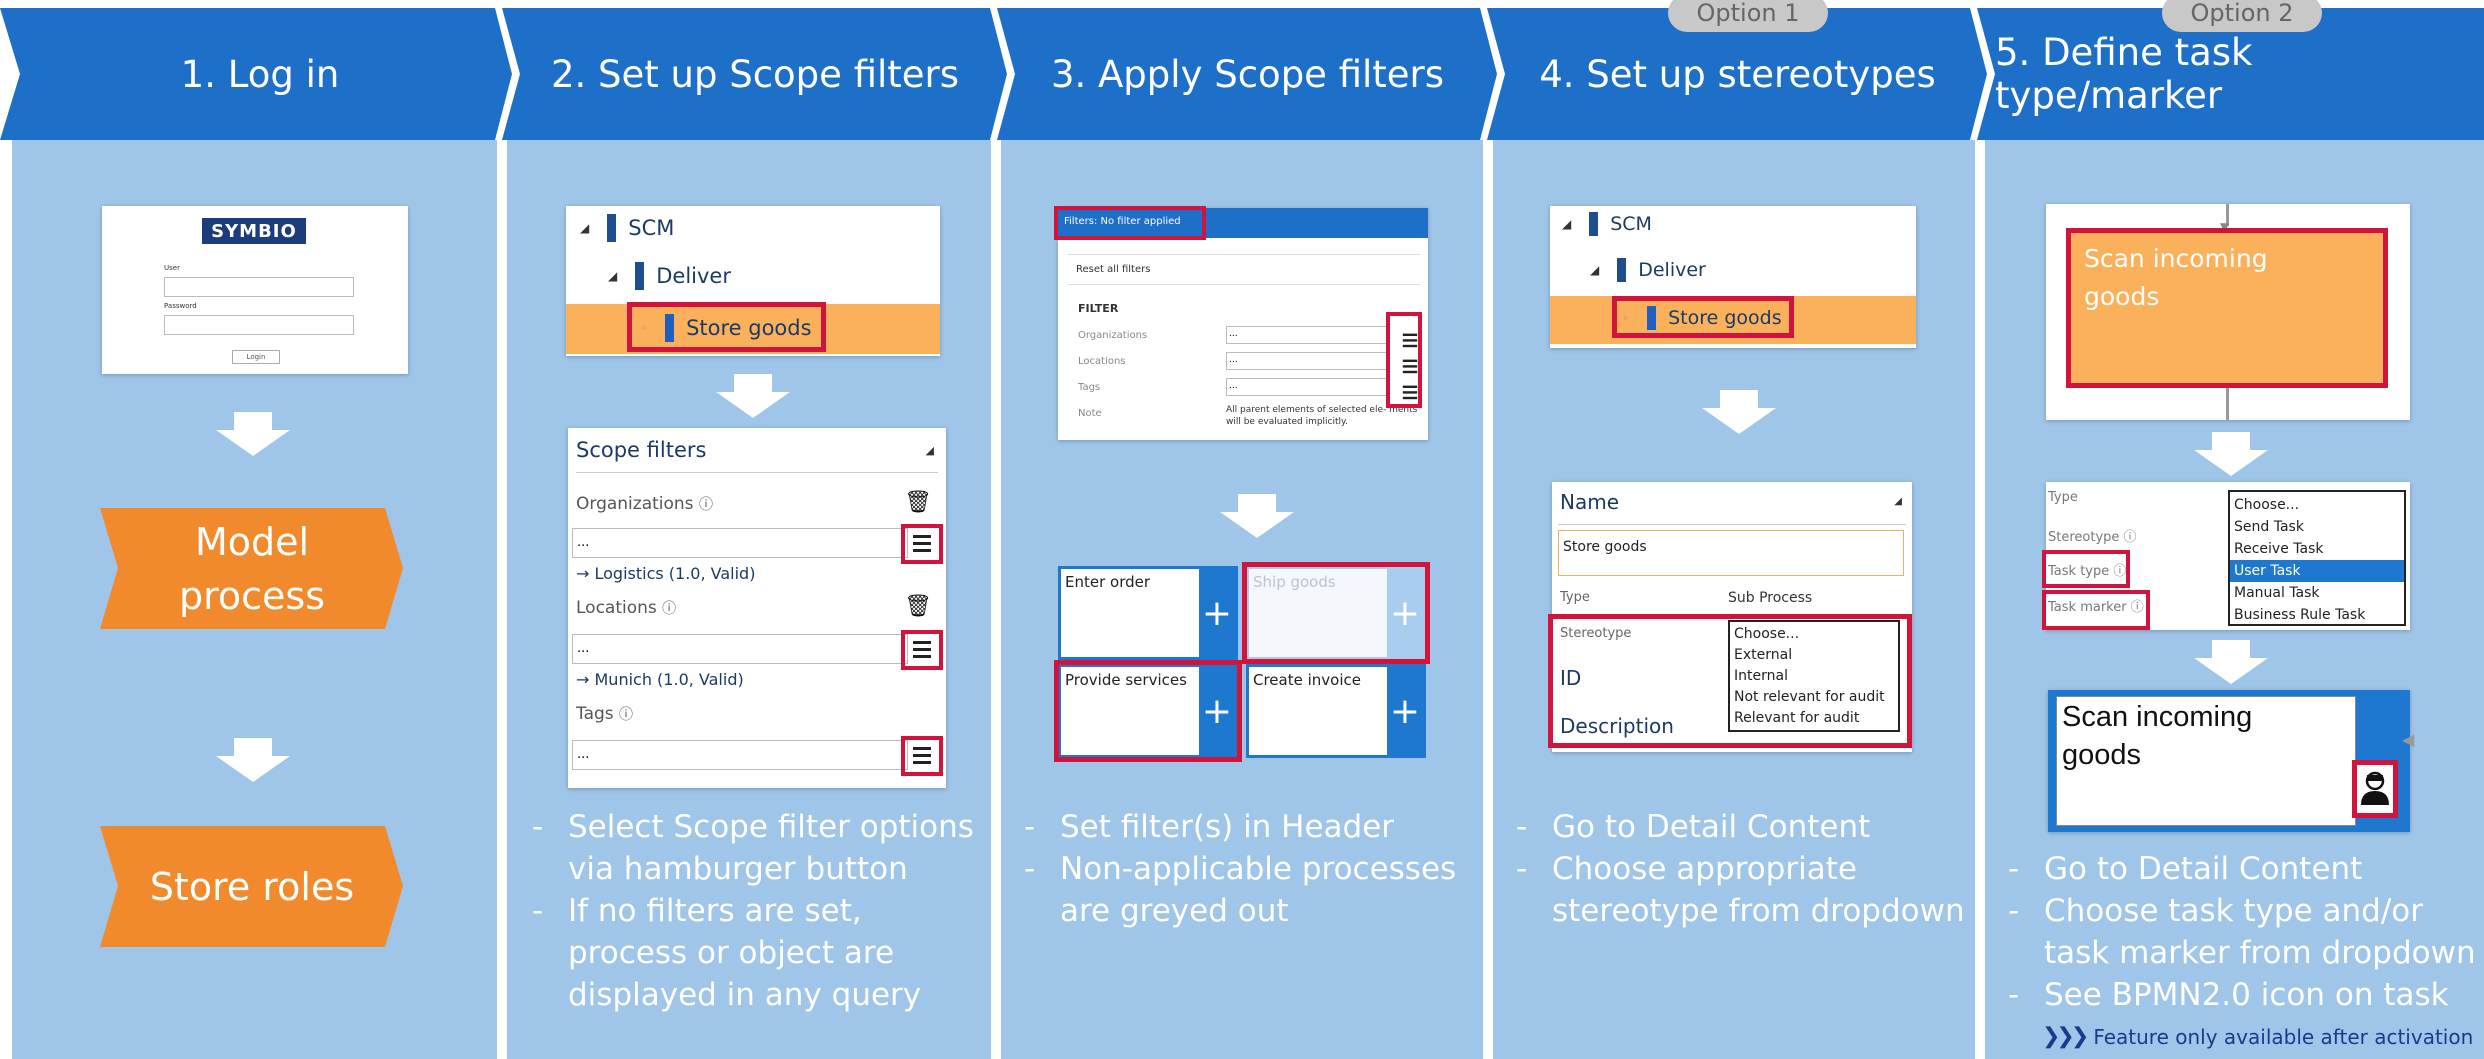 Image resolution: width=2484 pixels, height=1059 pixels. Describe the element at coordinates (1113, 269) in the screenshot. I see `reset-filters-link: Reset all filters` at that location.